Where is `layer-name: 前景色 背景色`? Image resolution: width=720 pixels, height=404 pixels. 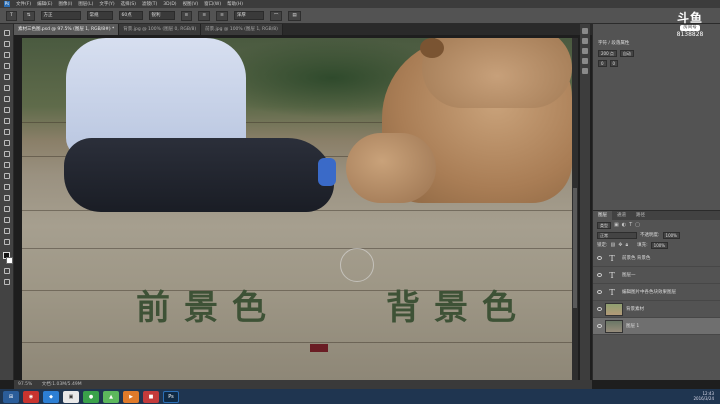
layer-name: 前景色 背景色 is located at coordinates (636, 258).